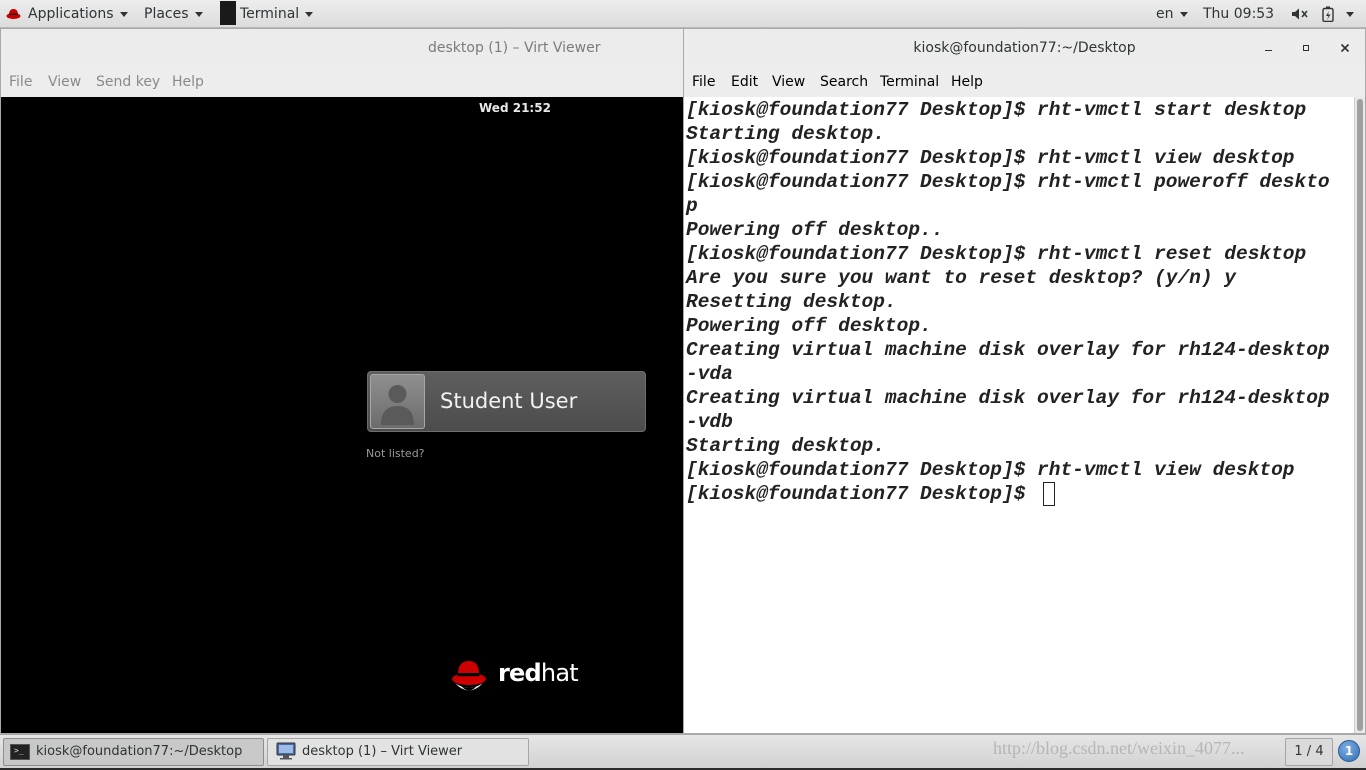 The image size is (1366, 770). What do you see at coordinates (469, 676) in the screenshot?
I see `redhat-shadowman-icon` at bounding box center [469, 676].